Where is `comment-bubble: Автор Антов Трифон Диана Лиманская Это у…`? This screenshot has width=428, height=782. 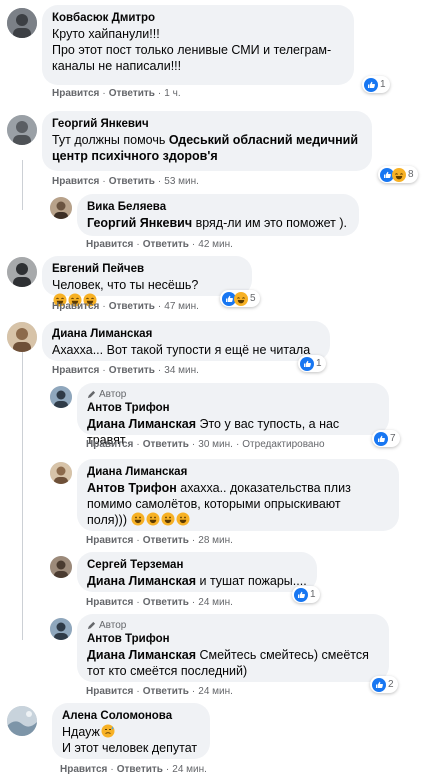 comment-bubble: Автор Антов Трифон Диана Лиманская Это у… is located at coordinates (233, 415).